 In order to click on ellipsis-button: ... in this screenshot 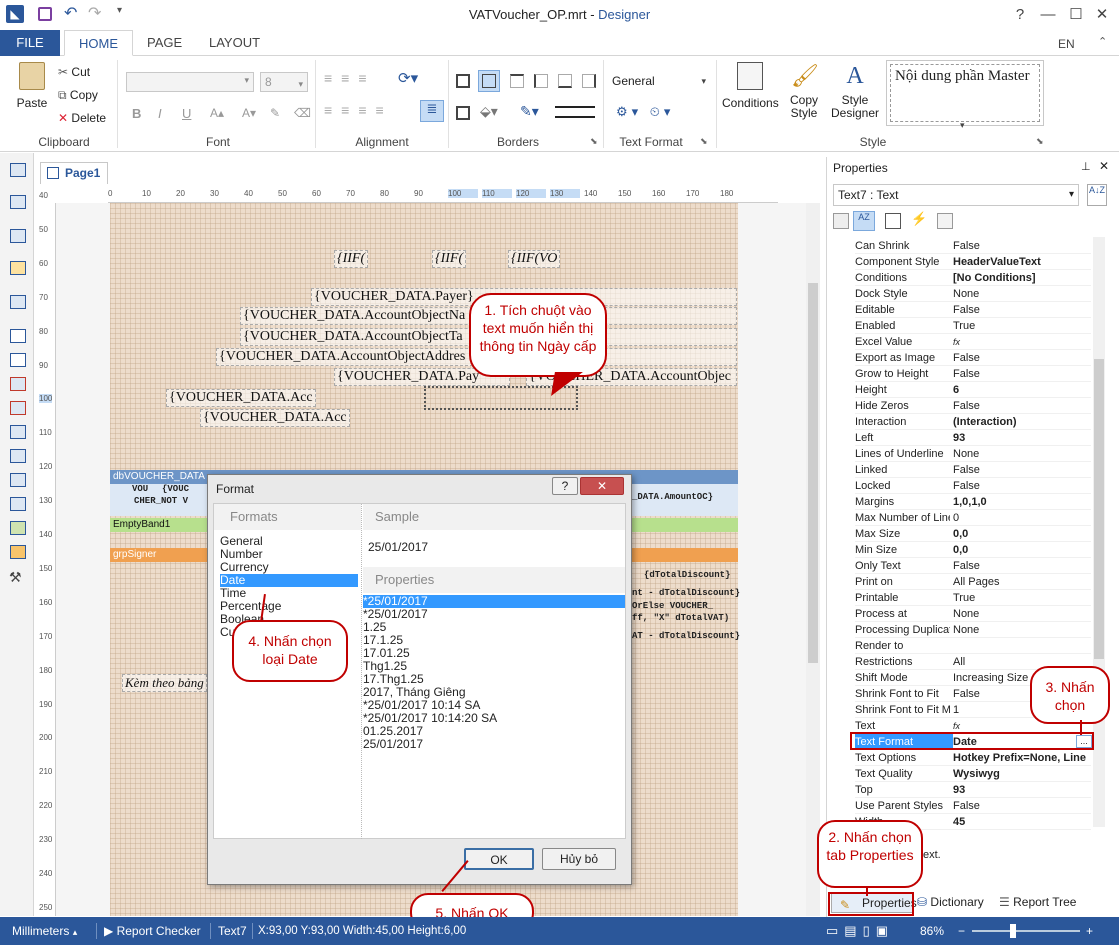, I will do `click(1084, 741)`.